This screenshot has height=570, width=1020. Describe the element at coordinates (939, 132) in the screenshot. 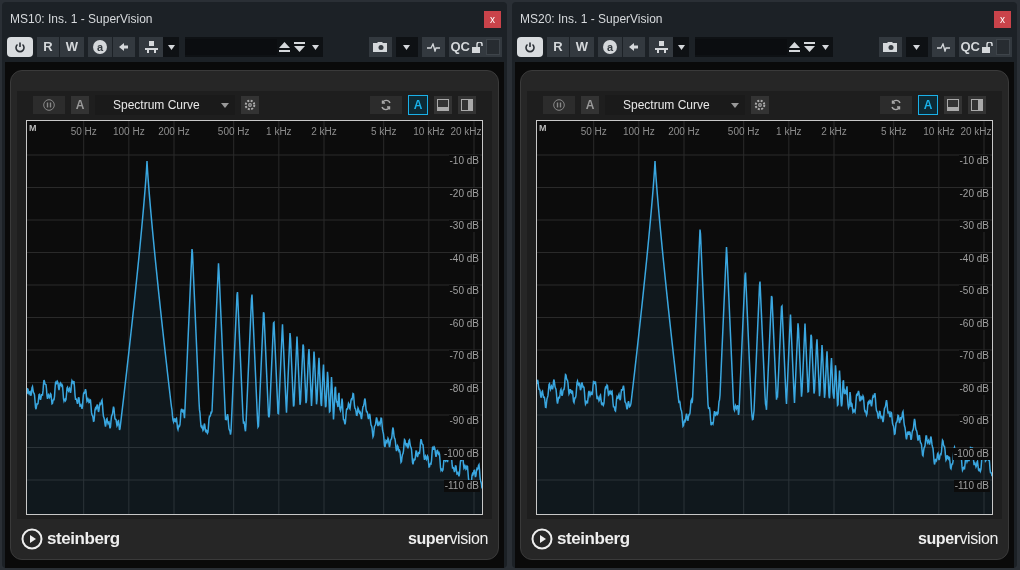

I see `frequency-label: 10 kHz` at that location.